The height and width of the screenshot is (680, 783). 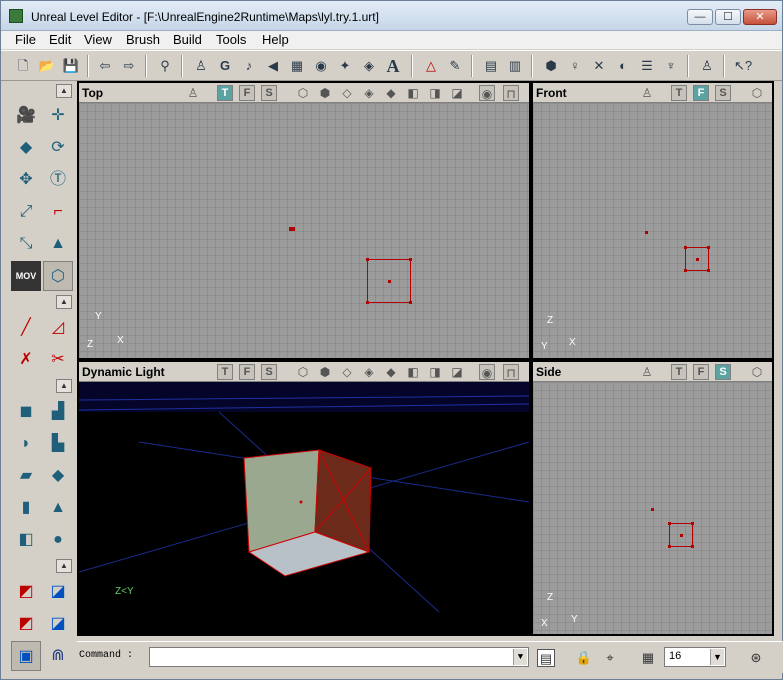 What do you see at coordinates (487, 372) in the screenshot?
I see `show-icon: ◉` at bounding box center [487, 372].